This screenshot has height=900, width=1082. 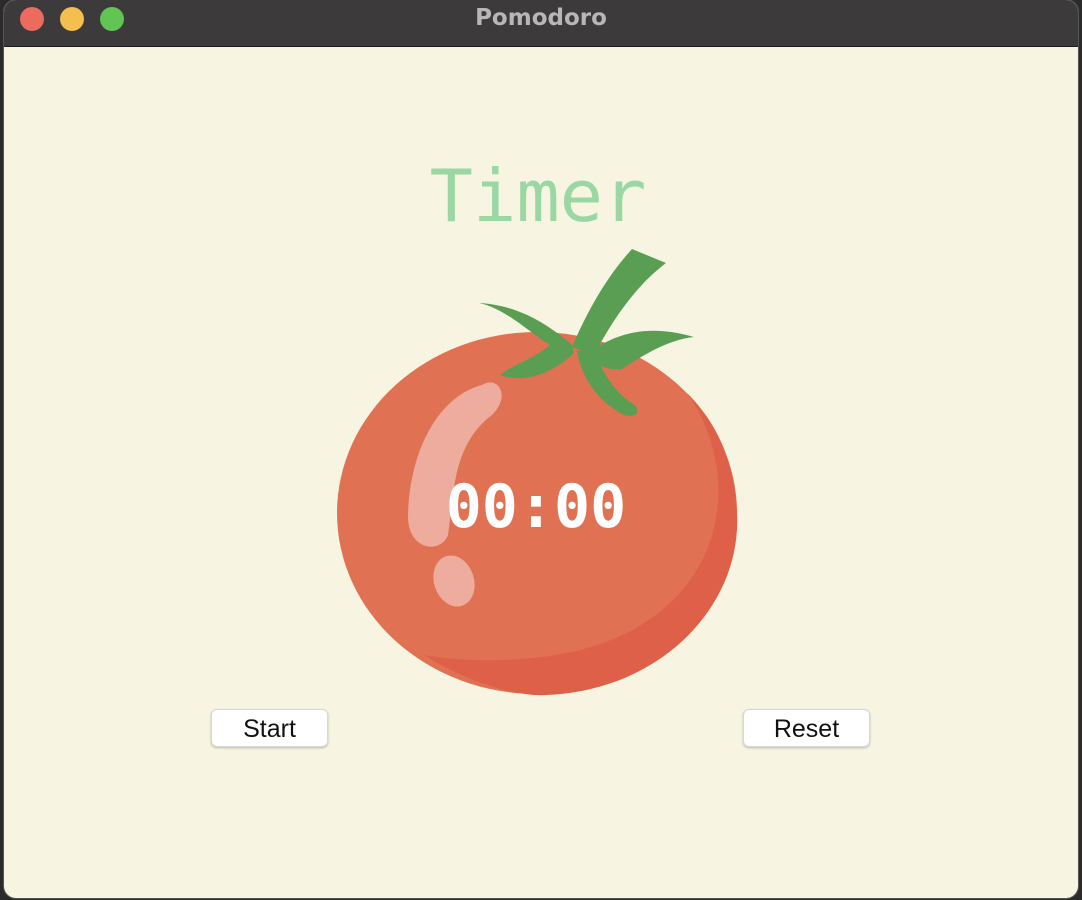 What do you see at coordinates (541, 18) in the screenshot?
I see `window-title: Pomodoro` at bounding box center [541, 18].